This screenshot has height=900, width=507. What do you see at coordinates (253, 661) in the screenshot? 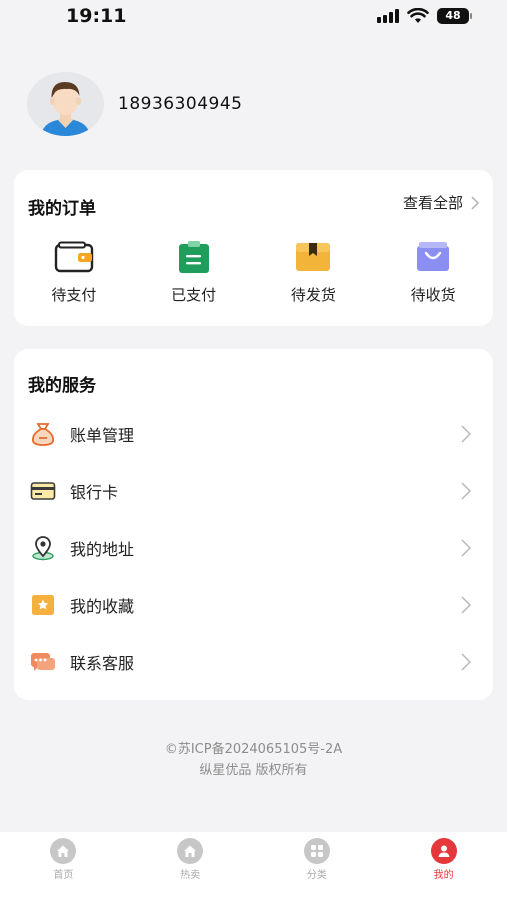
I see `service-item-customer-service: 联系客服` at bounding box center [253, 661].